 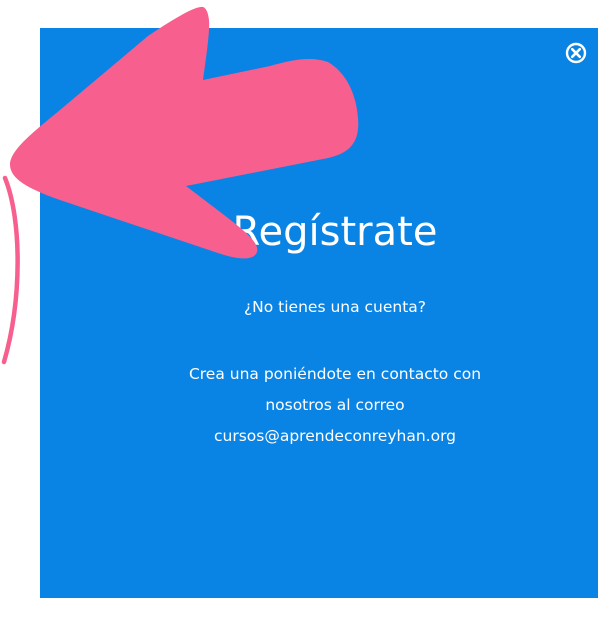 What do you see at coordinates (576, 53) in the screenshot?
I see `close-icon` at bounding box center [576, 53].